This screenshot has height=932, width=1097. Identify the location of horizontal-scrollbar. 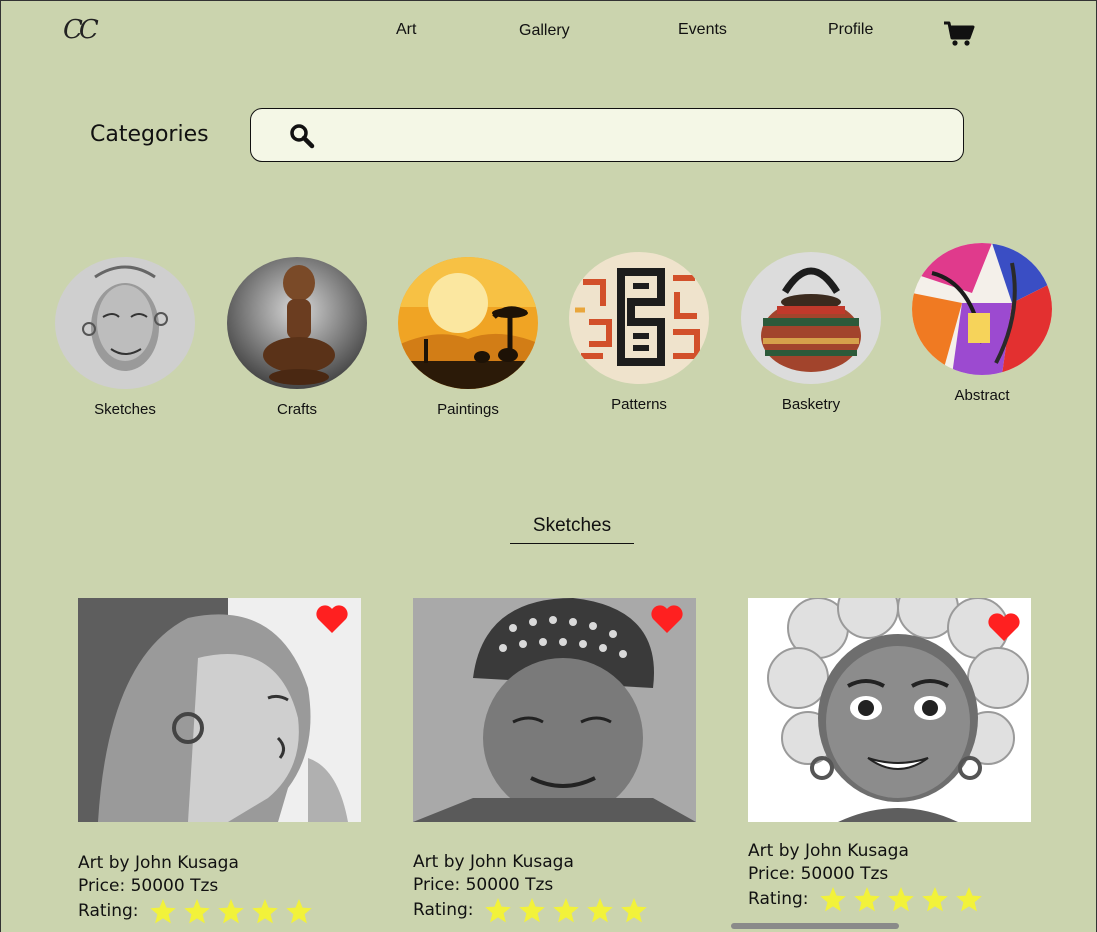
(815, 926).